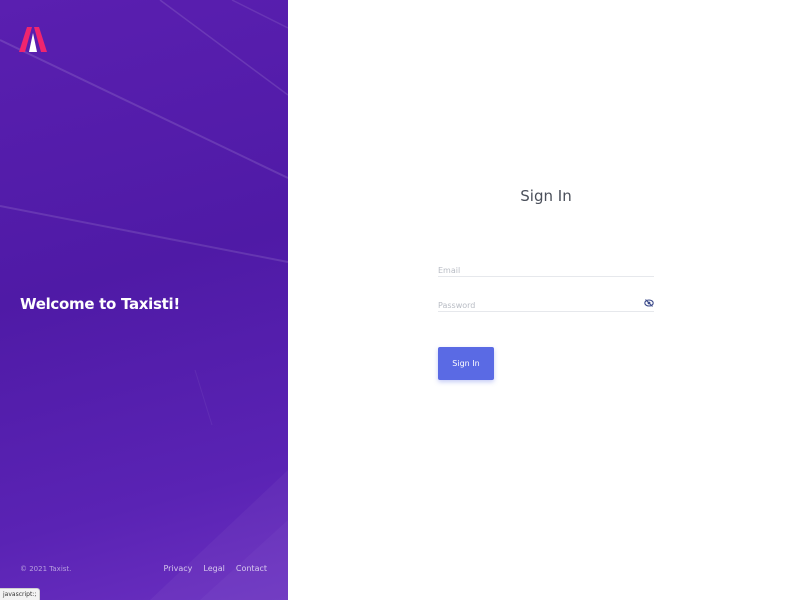  I want to click on email-input, so click(538, 270).